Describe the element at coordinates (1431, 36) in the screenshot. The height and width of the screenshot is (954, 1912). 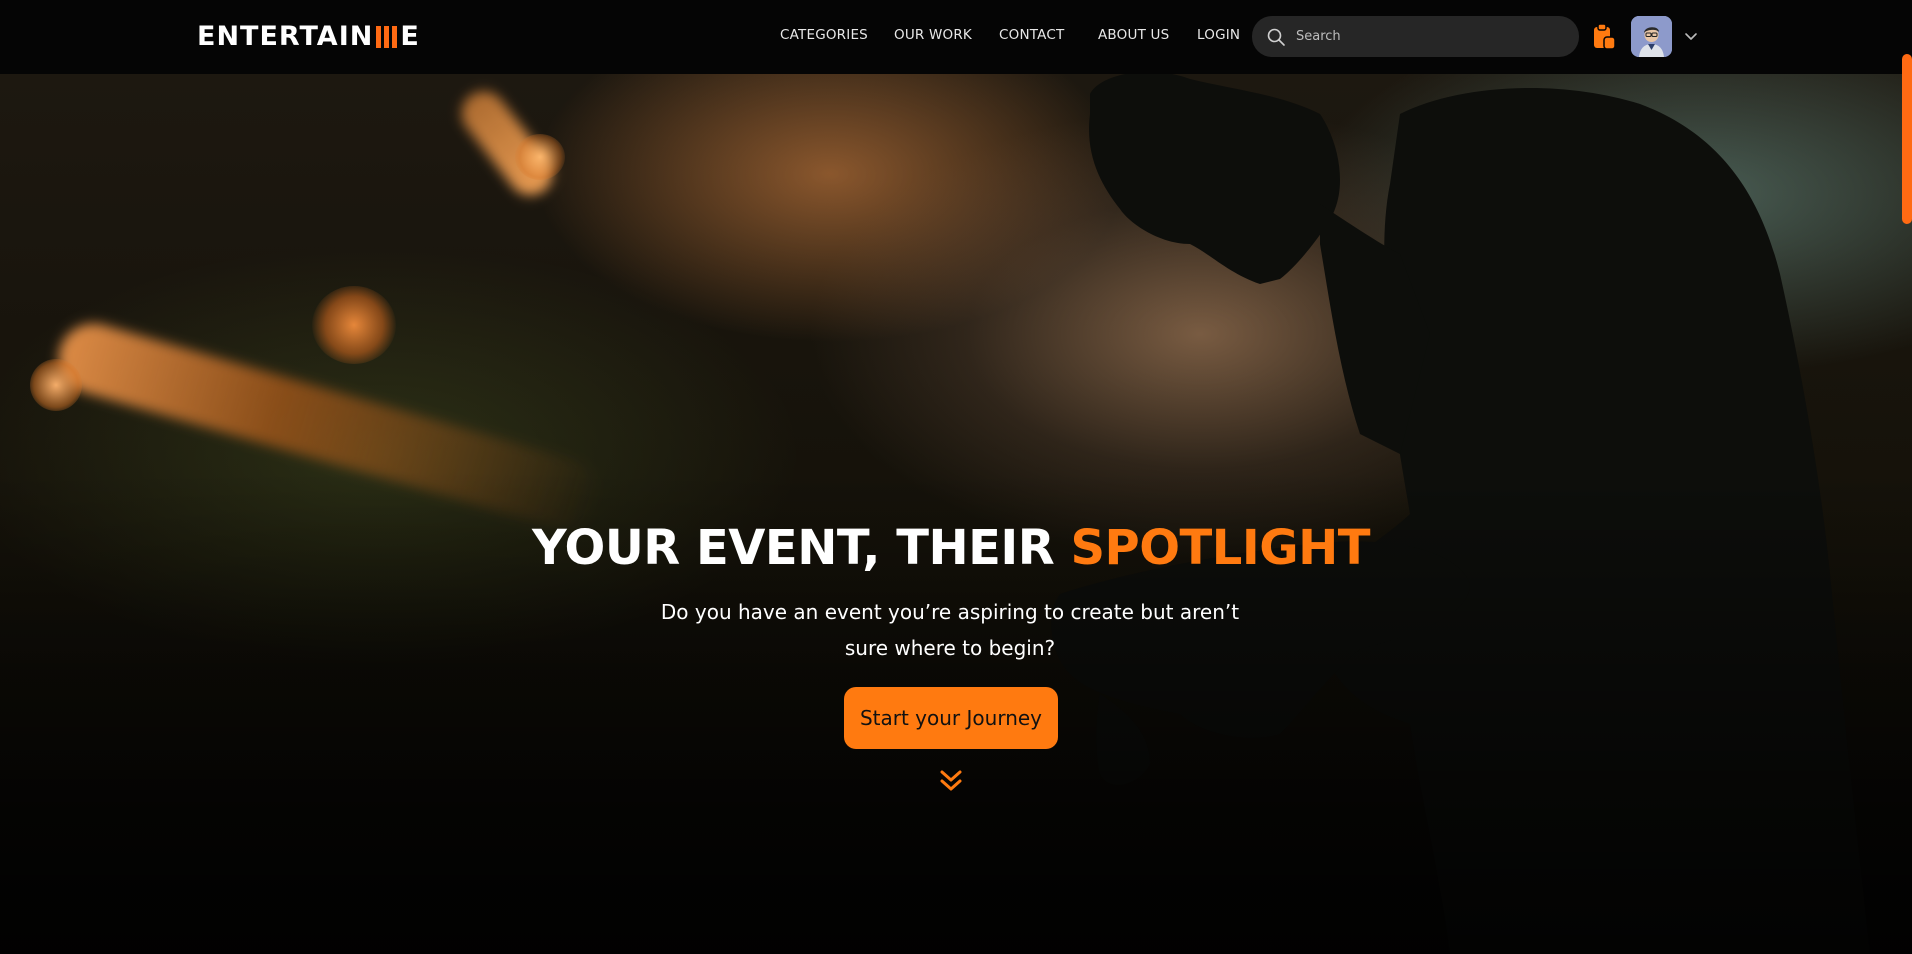
I see `search-input` at that location.